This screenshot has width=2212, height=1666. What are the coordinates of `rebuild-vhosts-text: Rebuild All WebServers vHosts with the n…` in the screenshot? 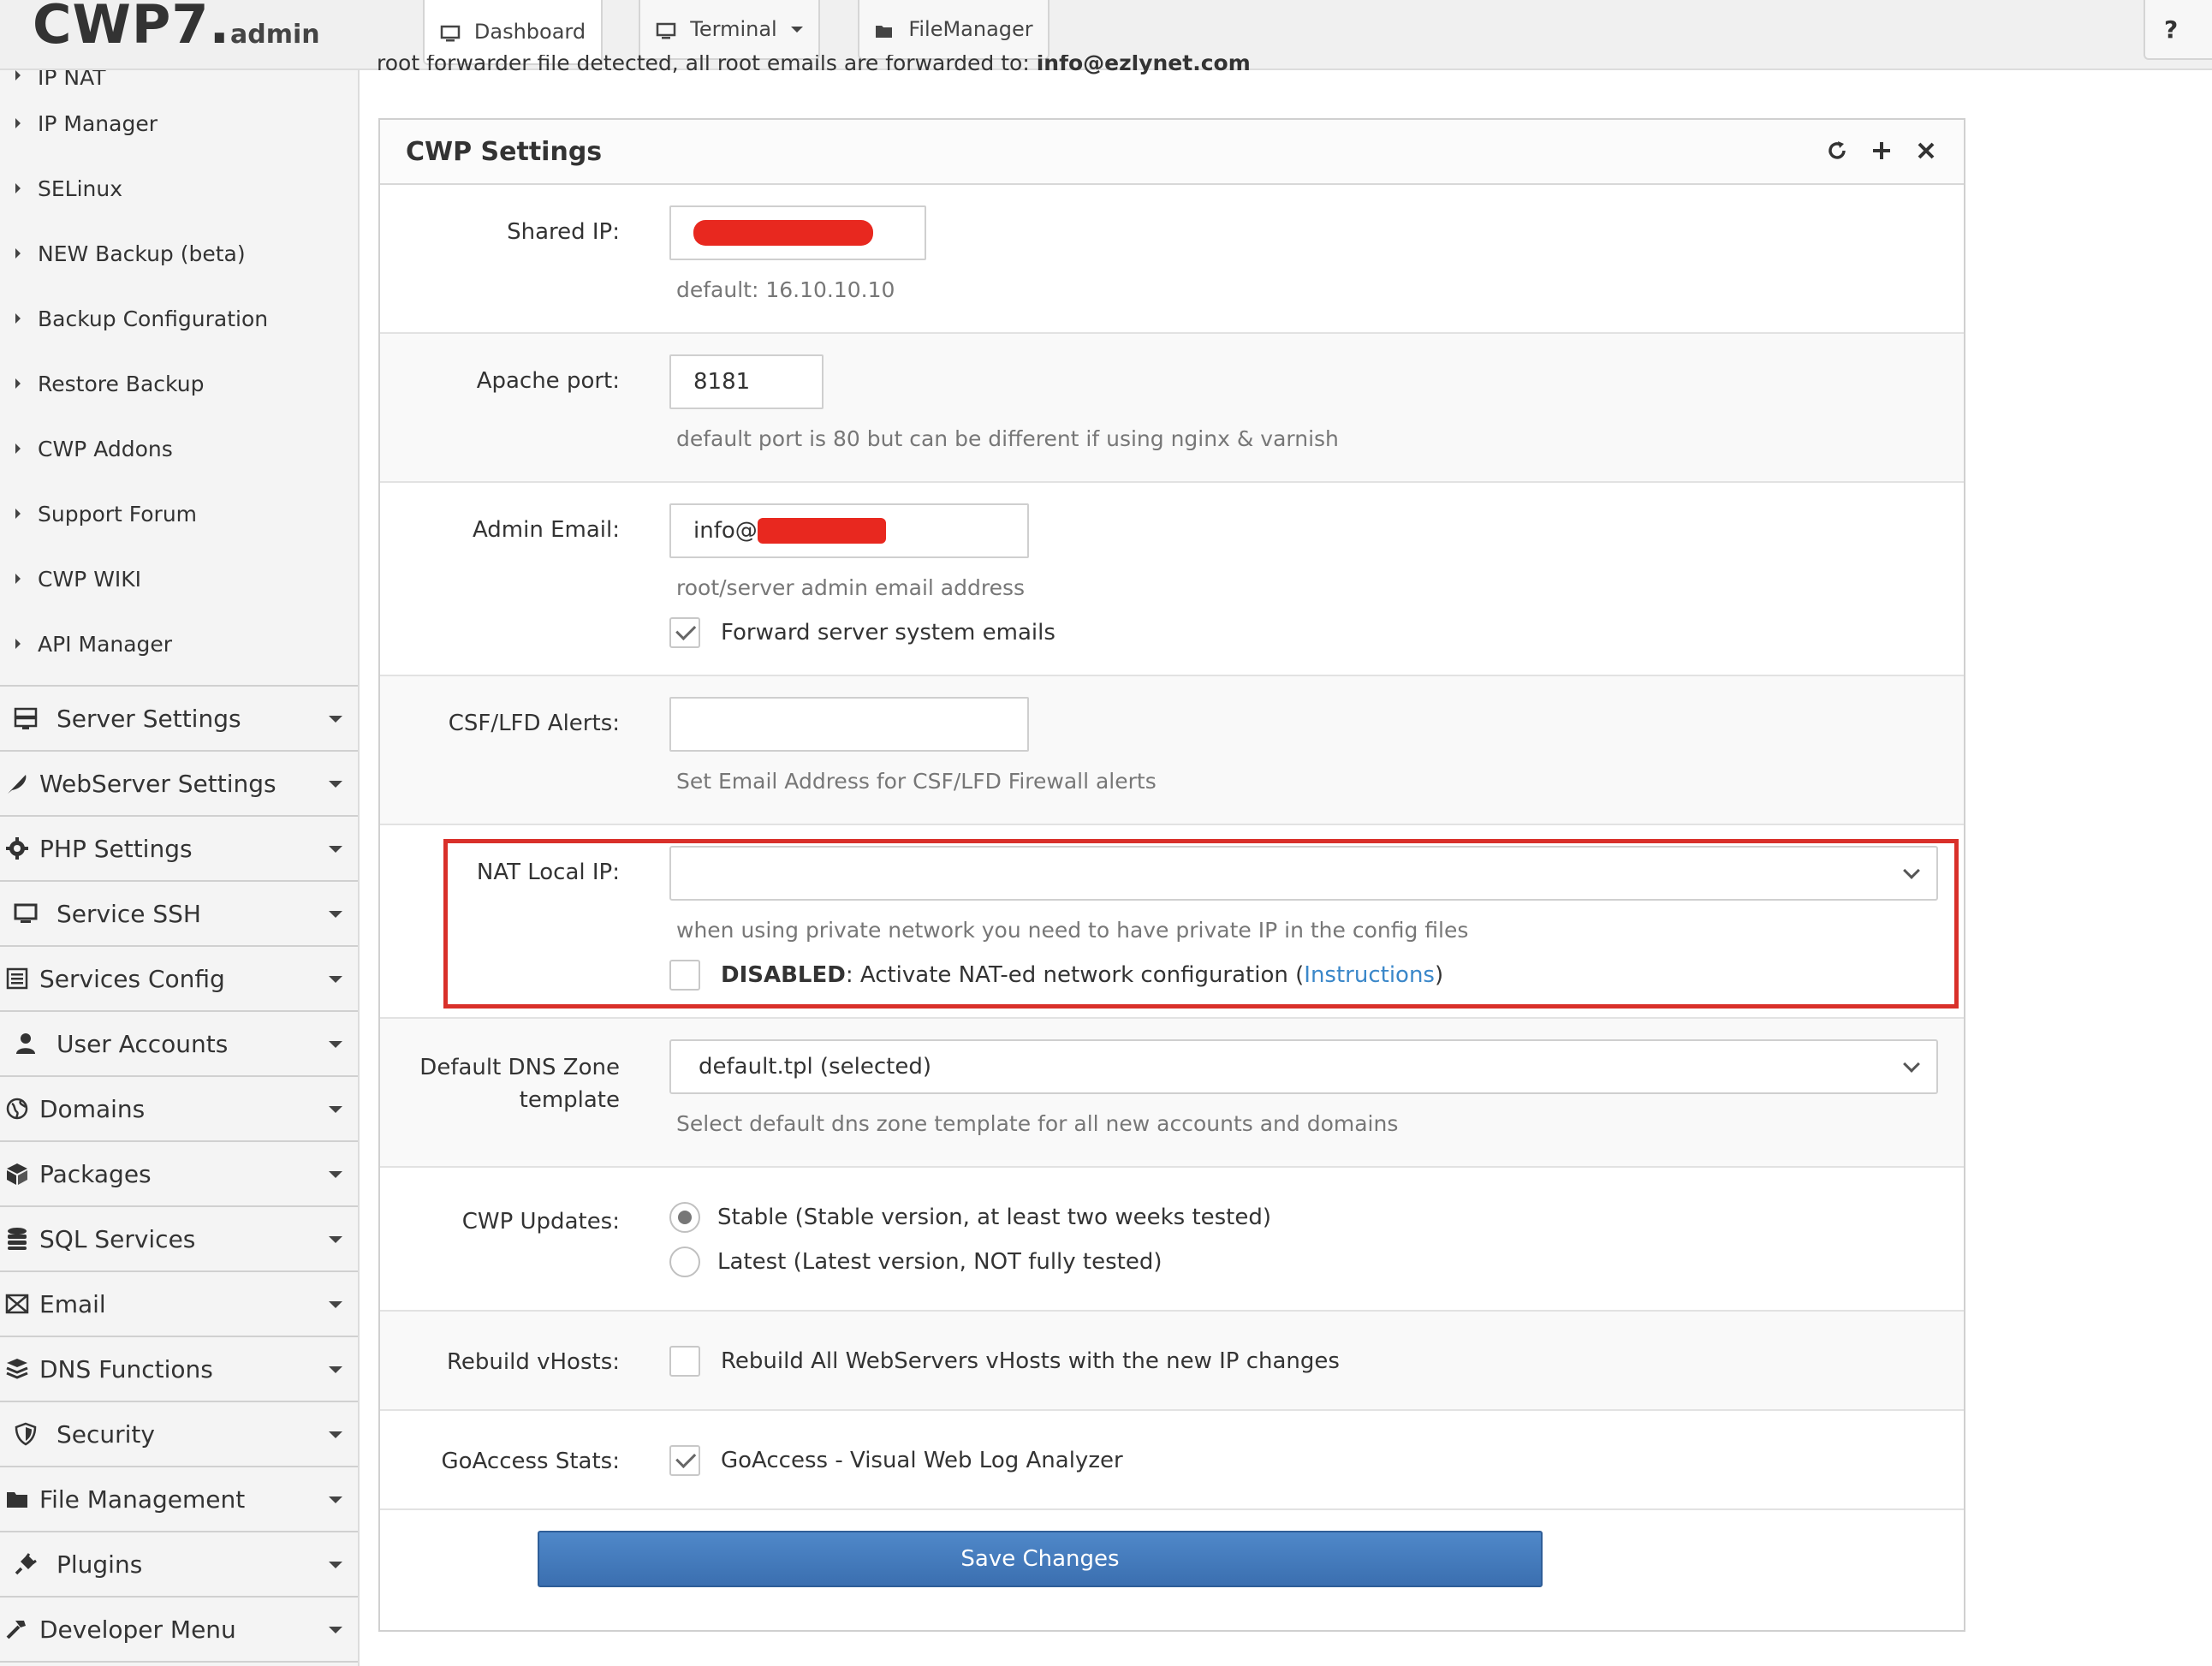 It's located at (1031, 1361).